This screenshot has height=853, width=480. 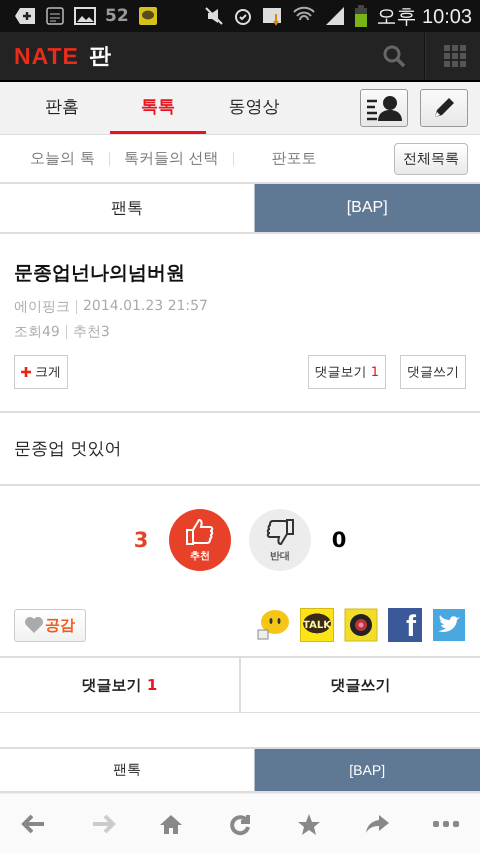 I want to click on profile-button, so click(x=384, y=108).